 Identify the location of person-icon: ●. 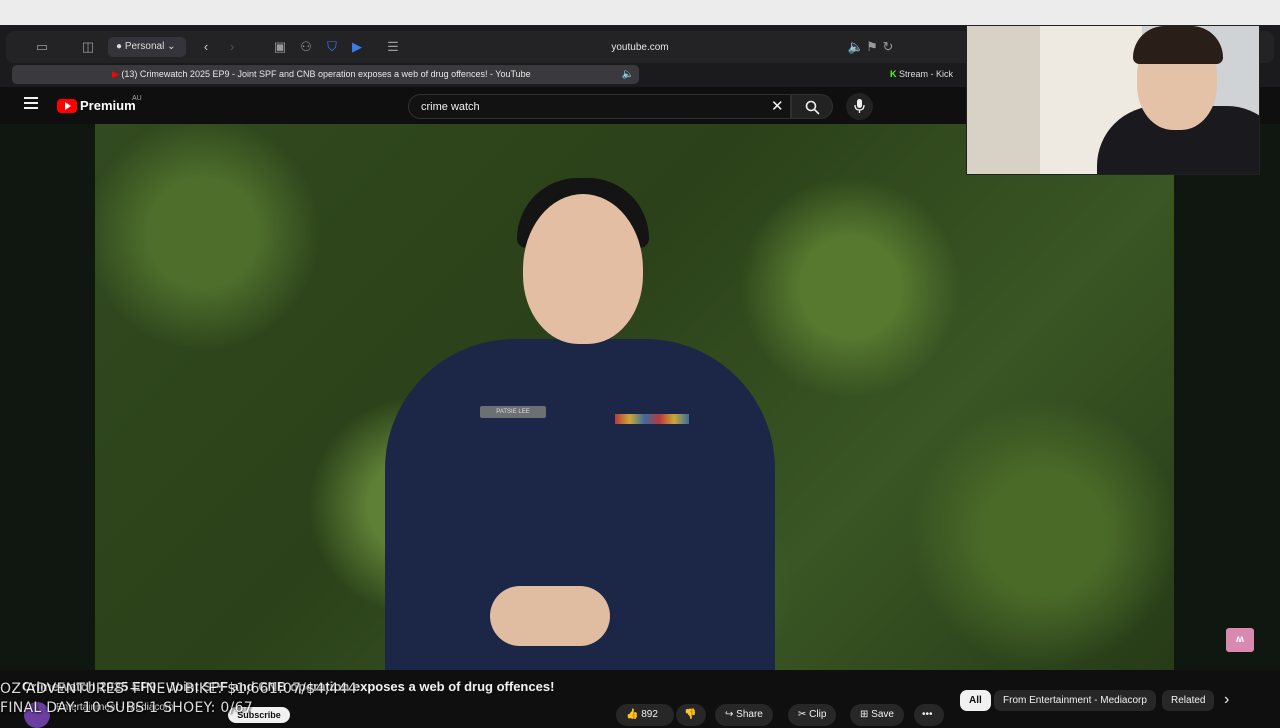
(120, 46).